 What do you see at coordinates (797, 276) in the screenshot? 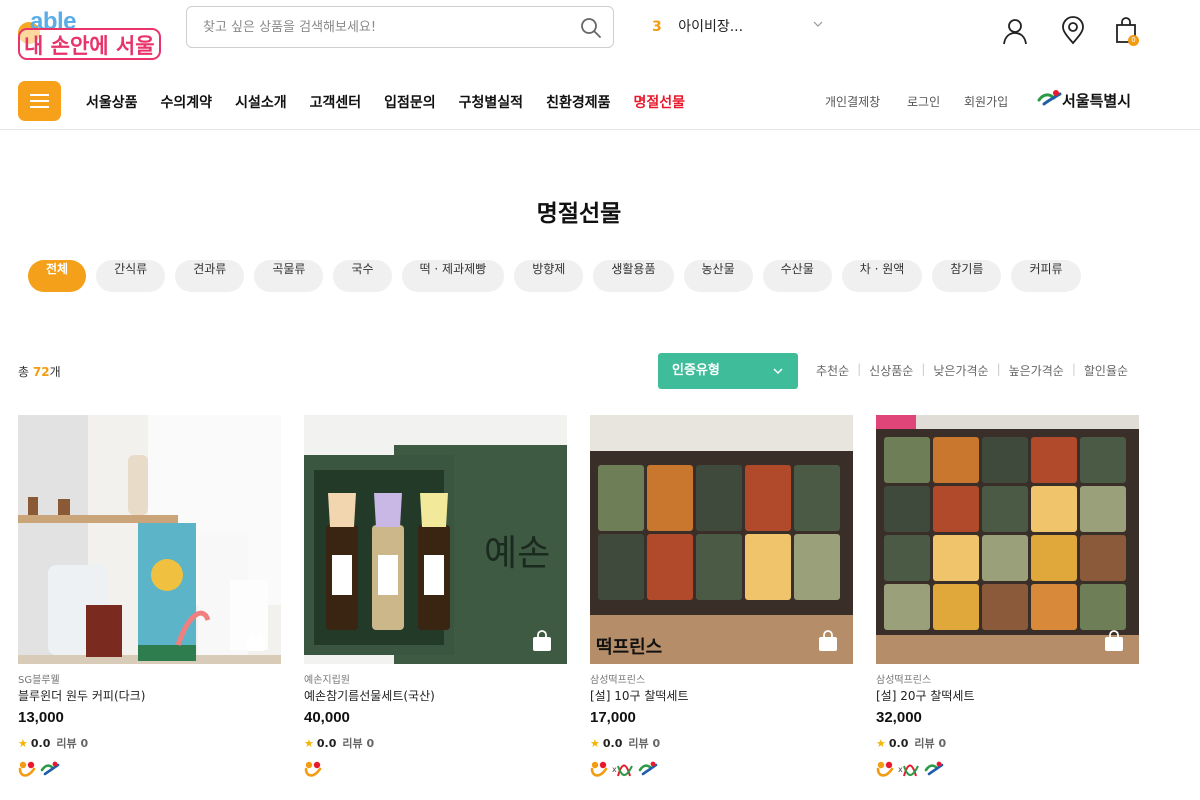
I see `category-chip: 수산물` at bounding box center [797, 276].